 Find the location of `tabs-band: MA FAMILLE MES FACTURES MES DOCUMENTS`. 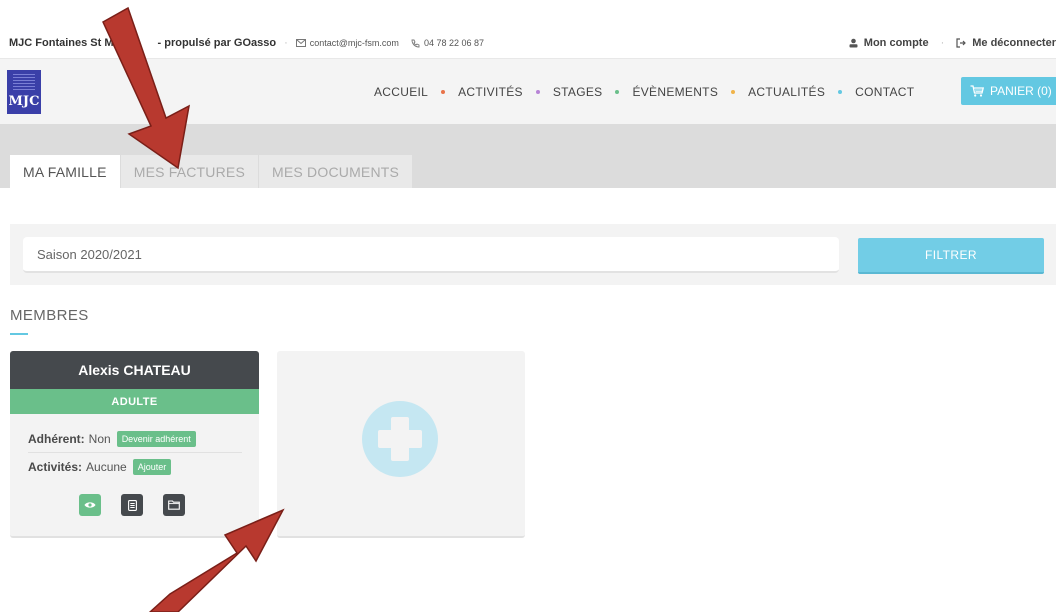

tabs-band: MA FAMILLE MES FACTURES MES DOCUMENTS is located at coordinates (528, 156).